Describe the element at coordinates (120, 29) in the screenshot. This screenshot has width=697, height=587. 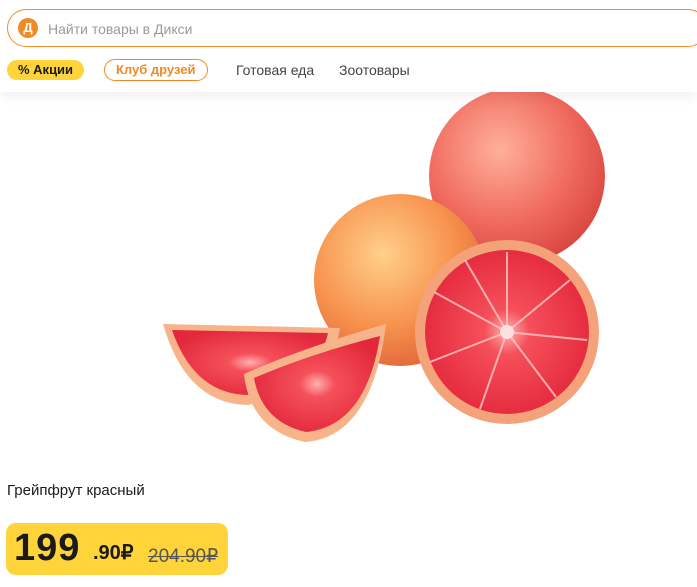
I see `search-input: Найти товары в Дикси` at that location.